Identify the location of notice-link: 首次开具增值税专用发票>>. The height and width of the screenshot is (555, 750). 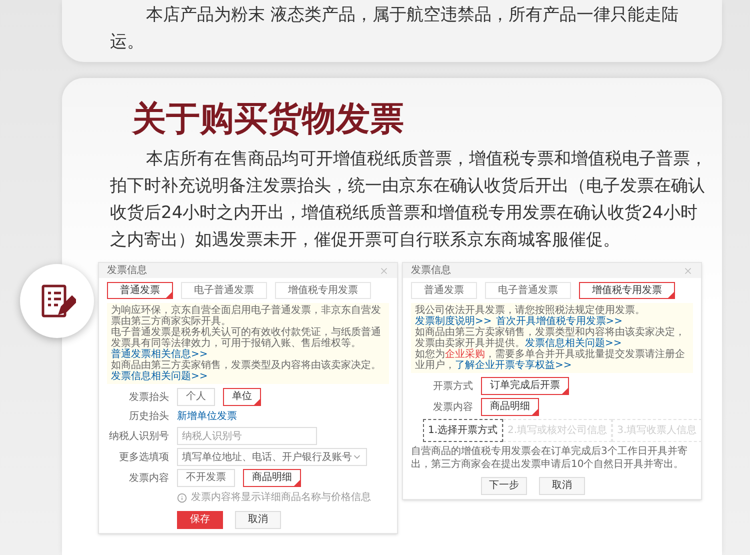
(559, 321).